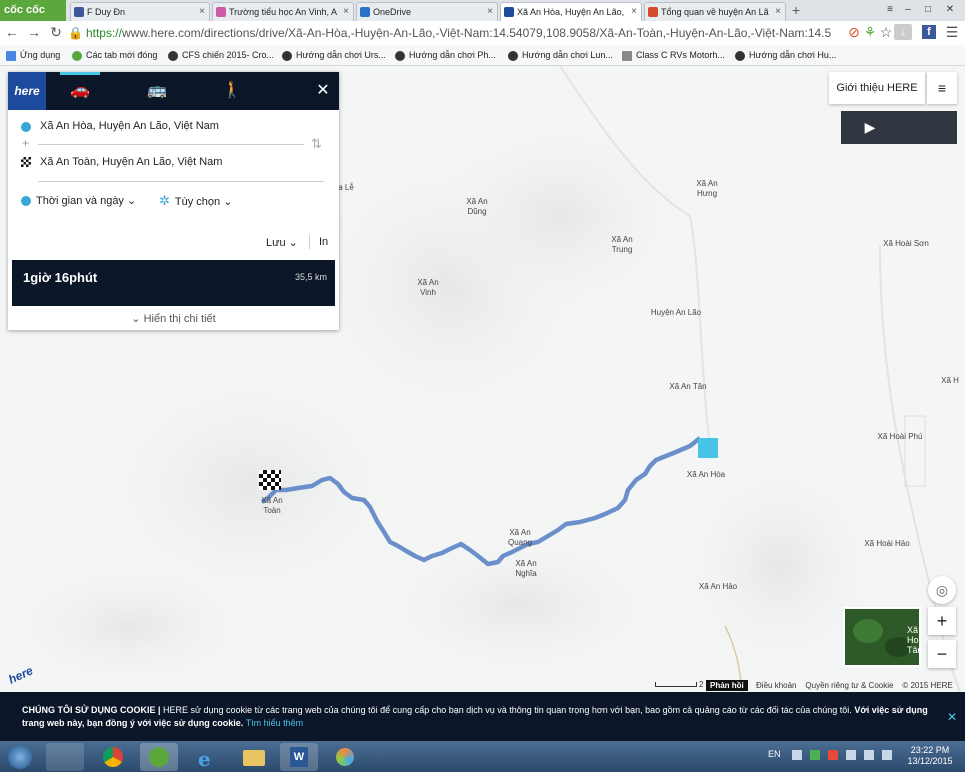 The height and width of the screenshot is (772, 965). I want to click on destination-flag-icon, so click(270, 480).